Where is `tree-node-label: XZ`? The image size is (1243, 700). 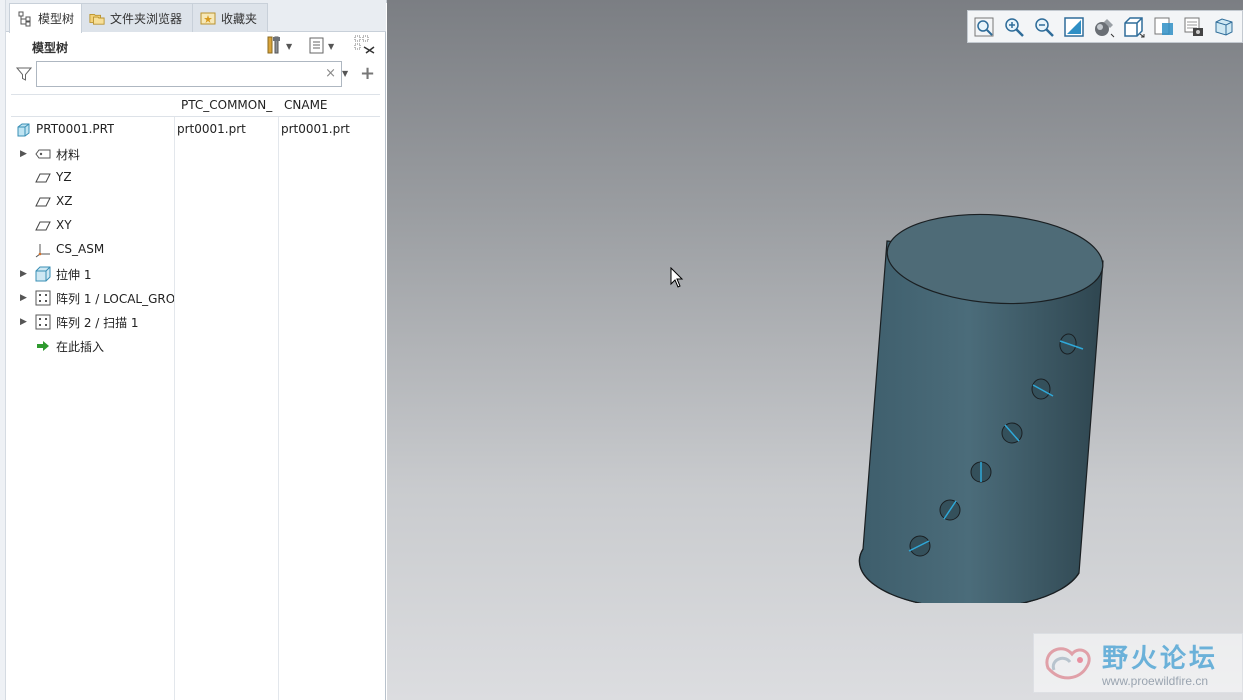
tree-node-label: XZ is located at coordinates (64, 201).